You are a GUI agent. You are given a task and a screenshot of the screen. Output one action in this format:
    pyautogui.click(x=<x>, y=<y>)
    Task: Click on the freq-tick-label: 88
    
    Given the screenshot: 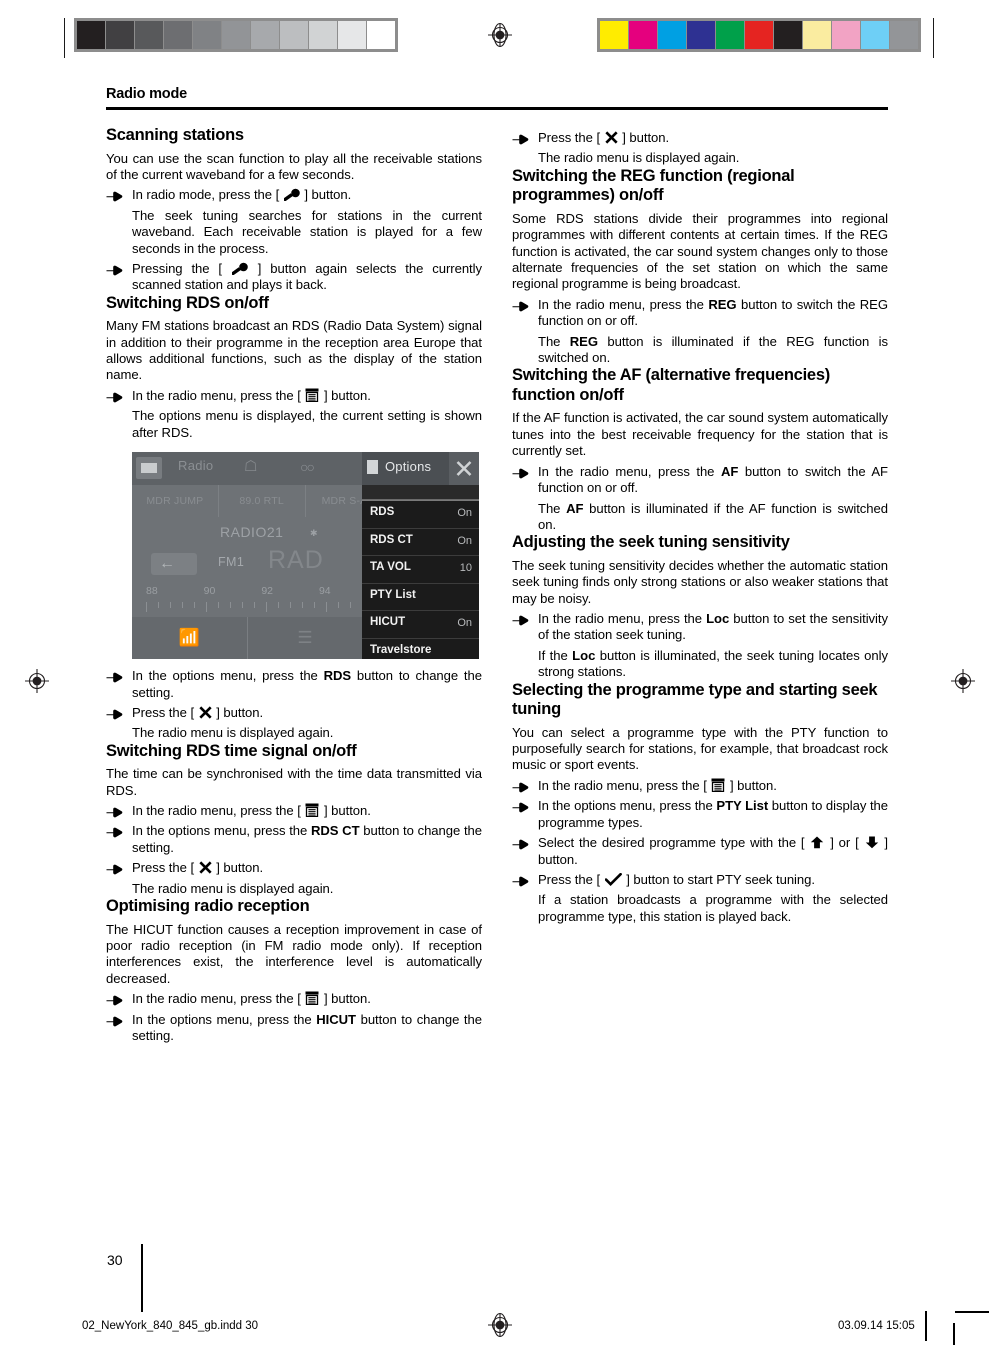 What is the action you would take?
    pyautogui.click(x=152, y=591)
    